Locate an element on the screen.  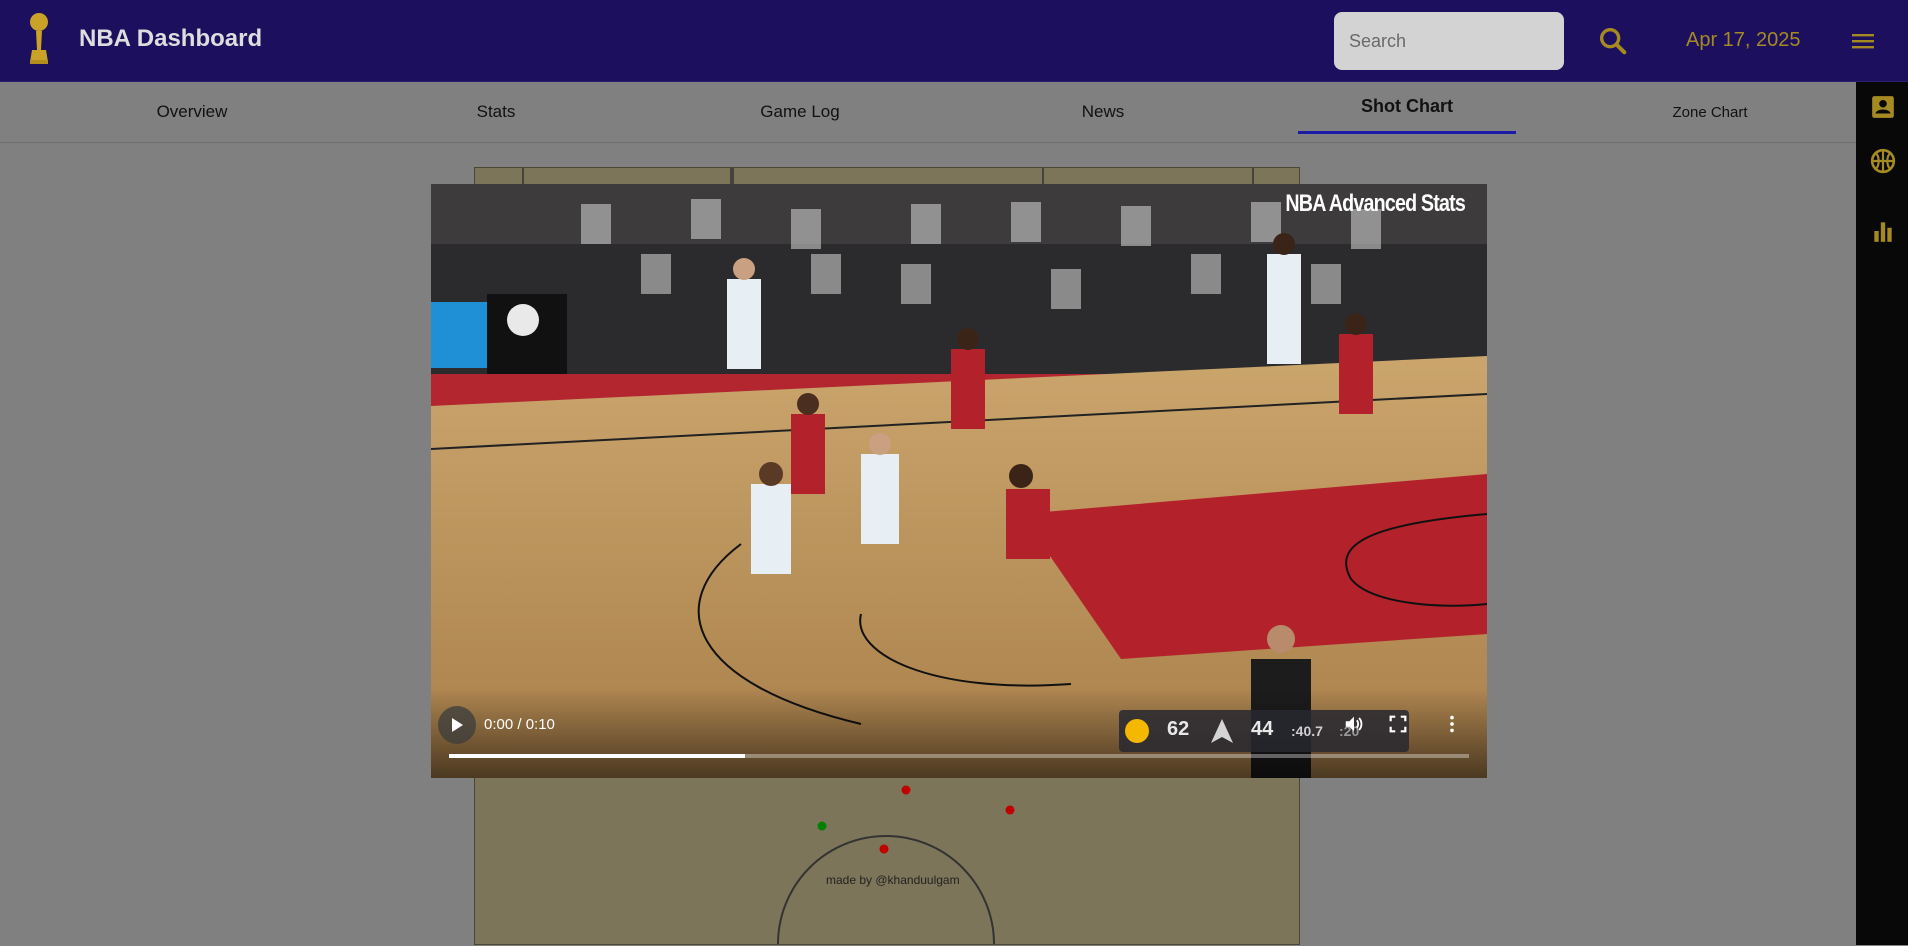
player-card-icon is located at coordinates (1883, 107).